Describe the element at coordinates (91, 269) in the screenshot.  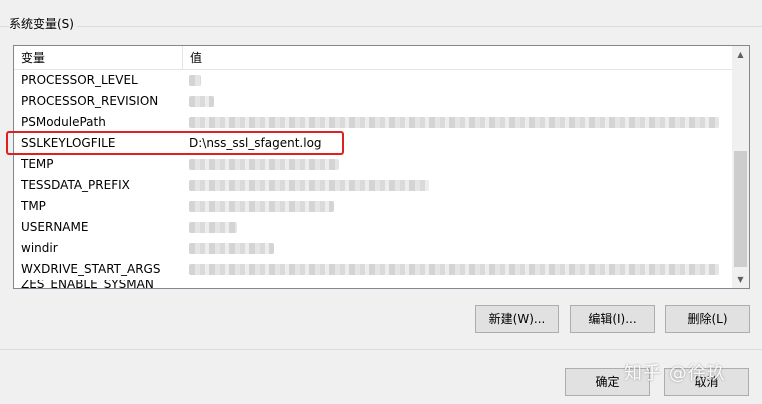
I see `variable-name: WXDRIVE_START_ARGS` at that location.